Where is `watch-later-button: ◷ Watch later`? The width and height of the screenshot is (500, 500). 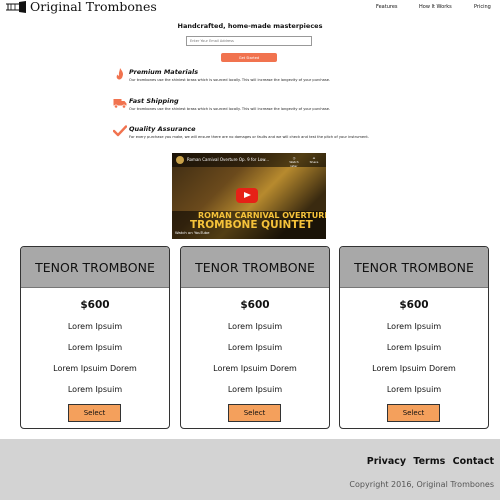
watch-later-button: ◷ Watch later is located at coordinates (294, 162).